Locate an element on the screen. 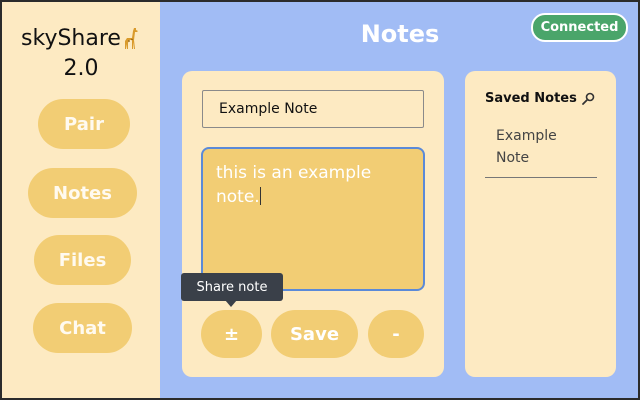  sidebar-item-label: Chat is located at coordinates (82, 328).